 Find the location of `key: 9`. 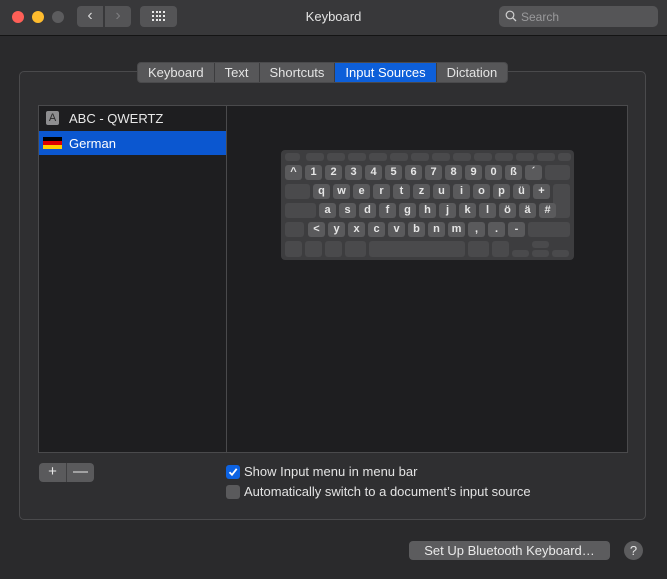

key: 9 is located at coordinates (473, 172).